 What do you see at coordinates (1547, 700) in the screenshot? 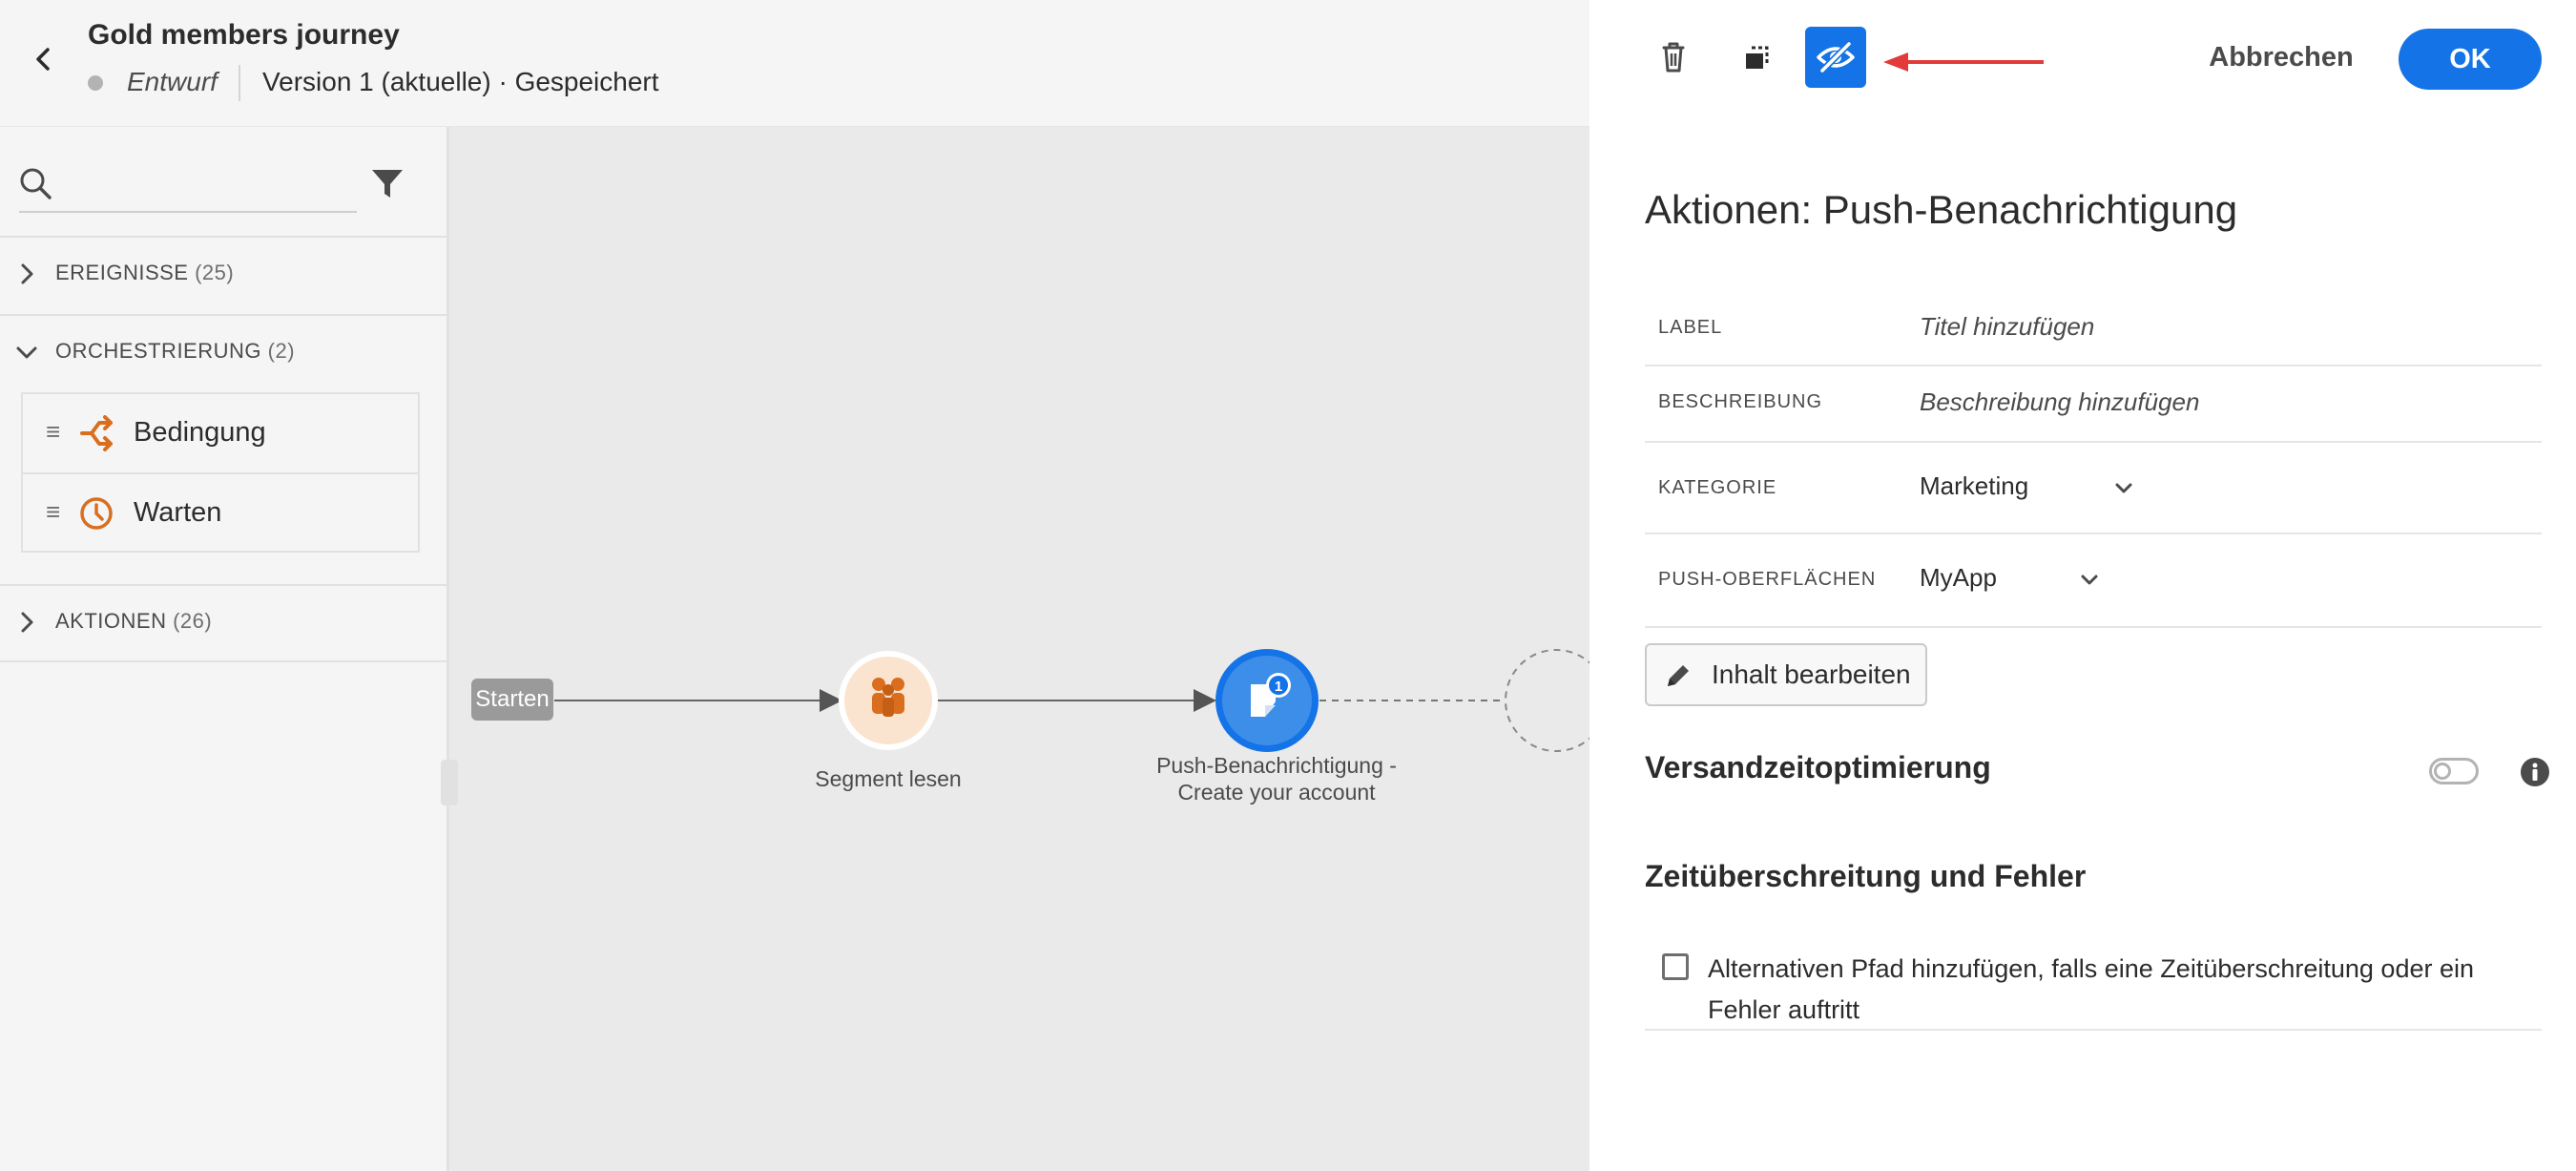
I see `node-placeholder` at bounding box center [1547, 700].